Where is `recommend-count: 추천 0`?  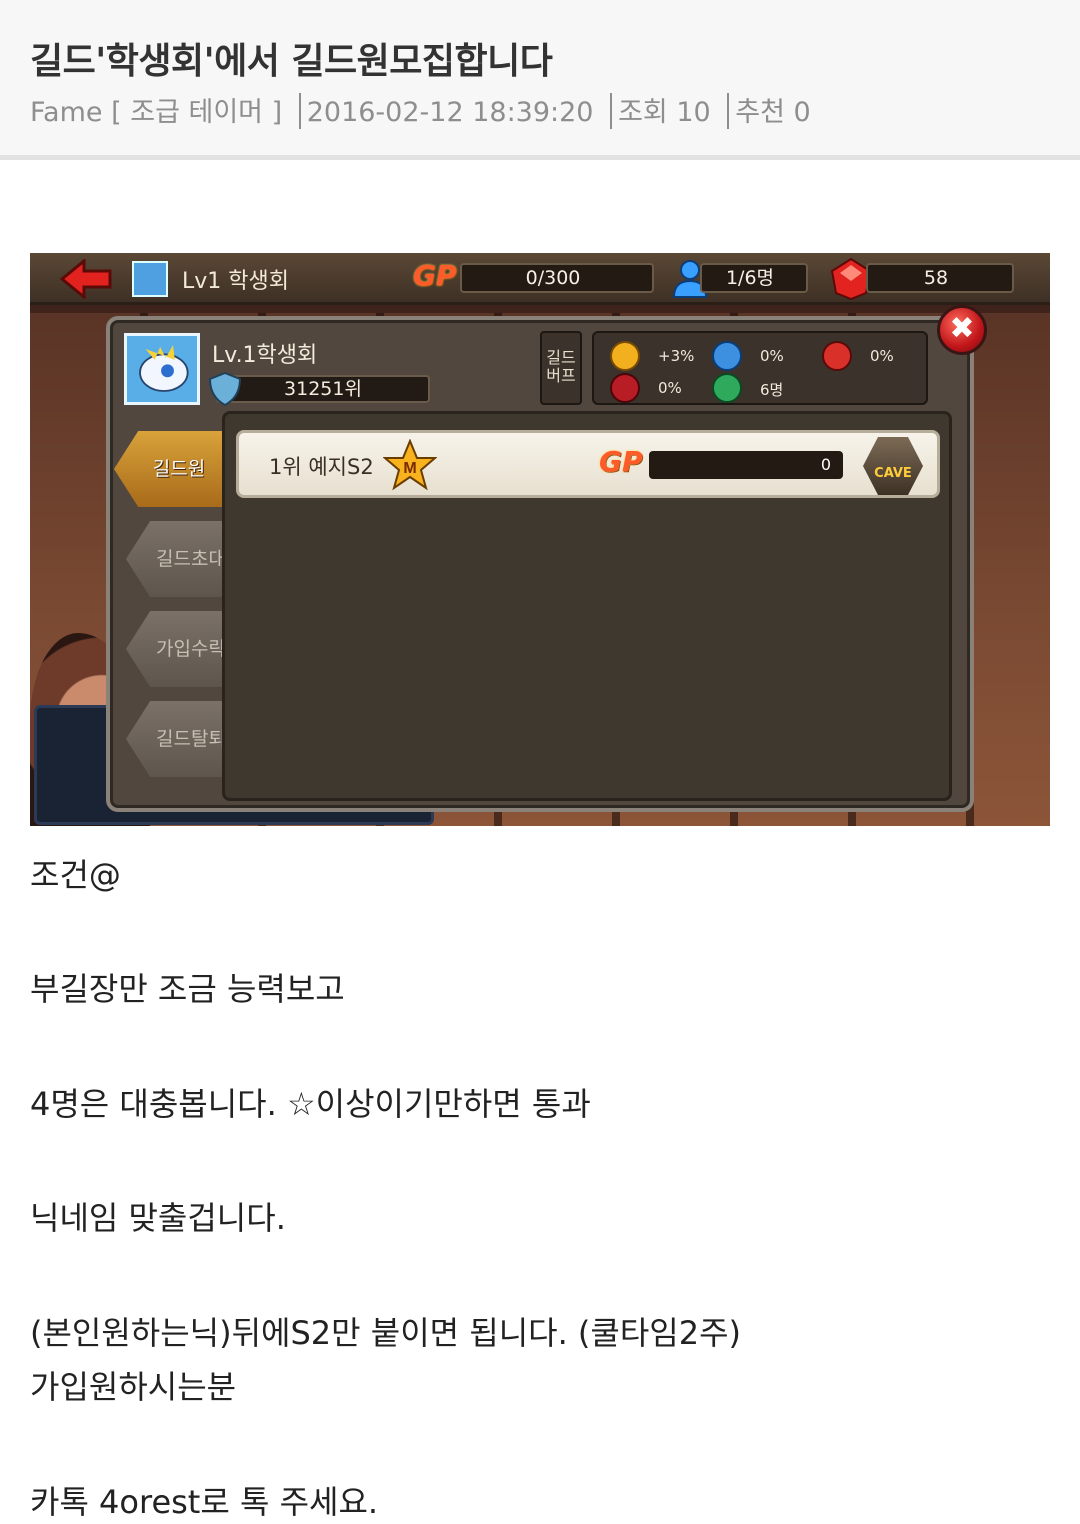 recommend-count: 추천 0 is located at coordinates (773, 112).